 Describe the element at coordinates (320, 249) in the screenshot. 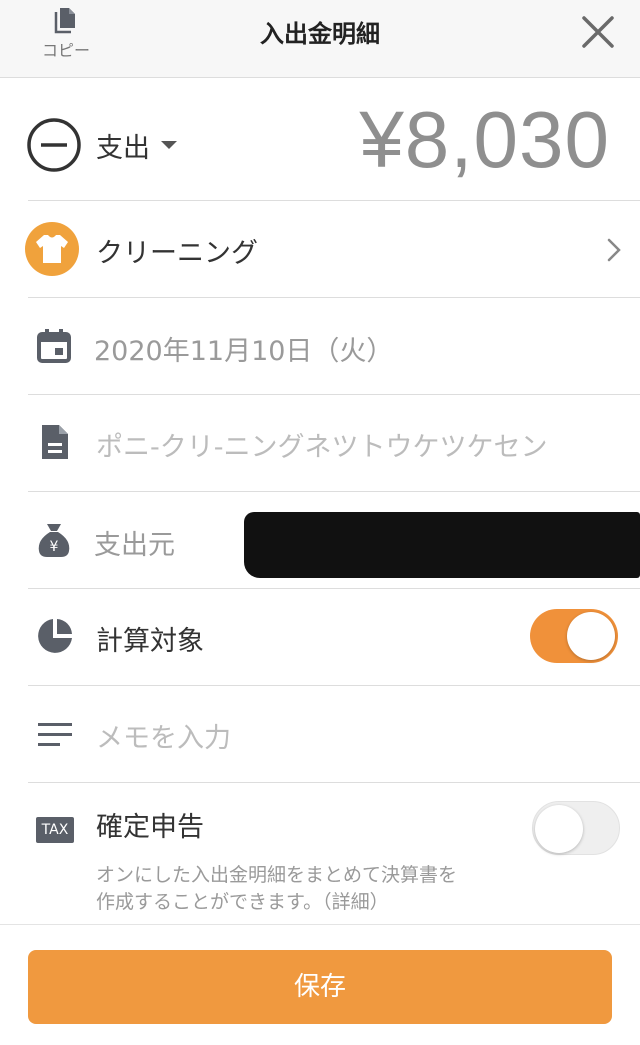

I see `category-row: クリーニング` at that location.